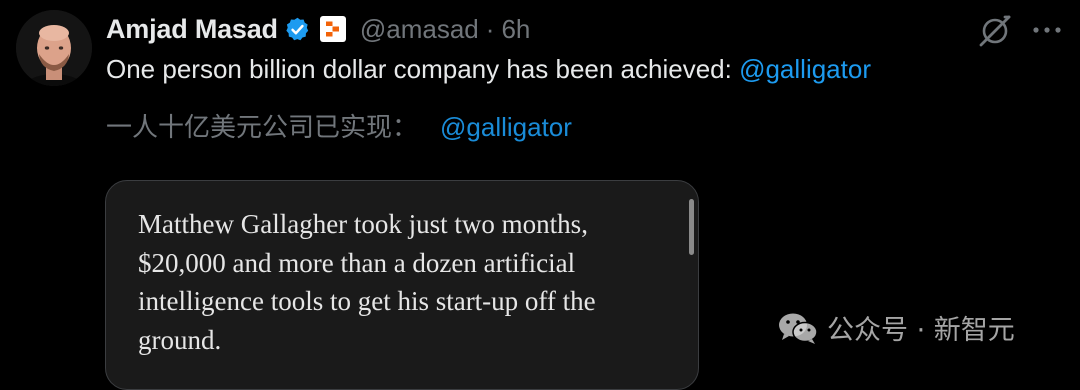 This screenshot has height=390, width=1080. I want to click on tweet-translation: 一人十亿美元公司已实现： @galligator, so click(339, 125).